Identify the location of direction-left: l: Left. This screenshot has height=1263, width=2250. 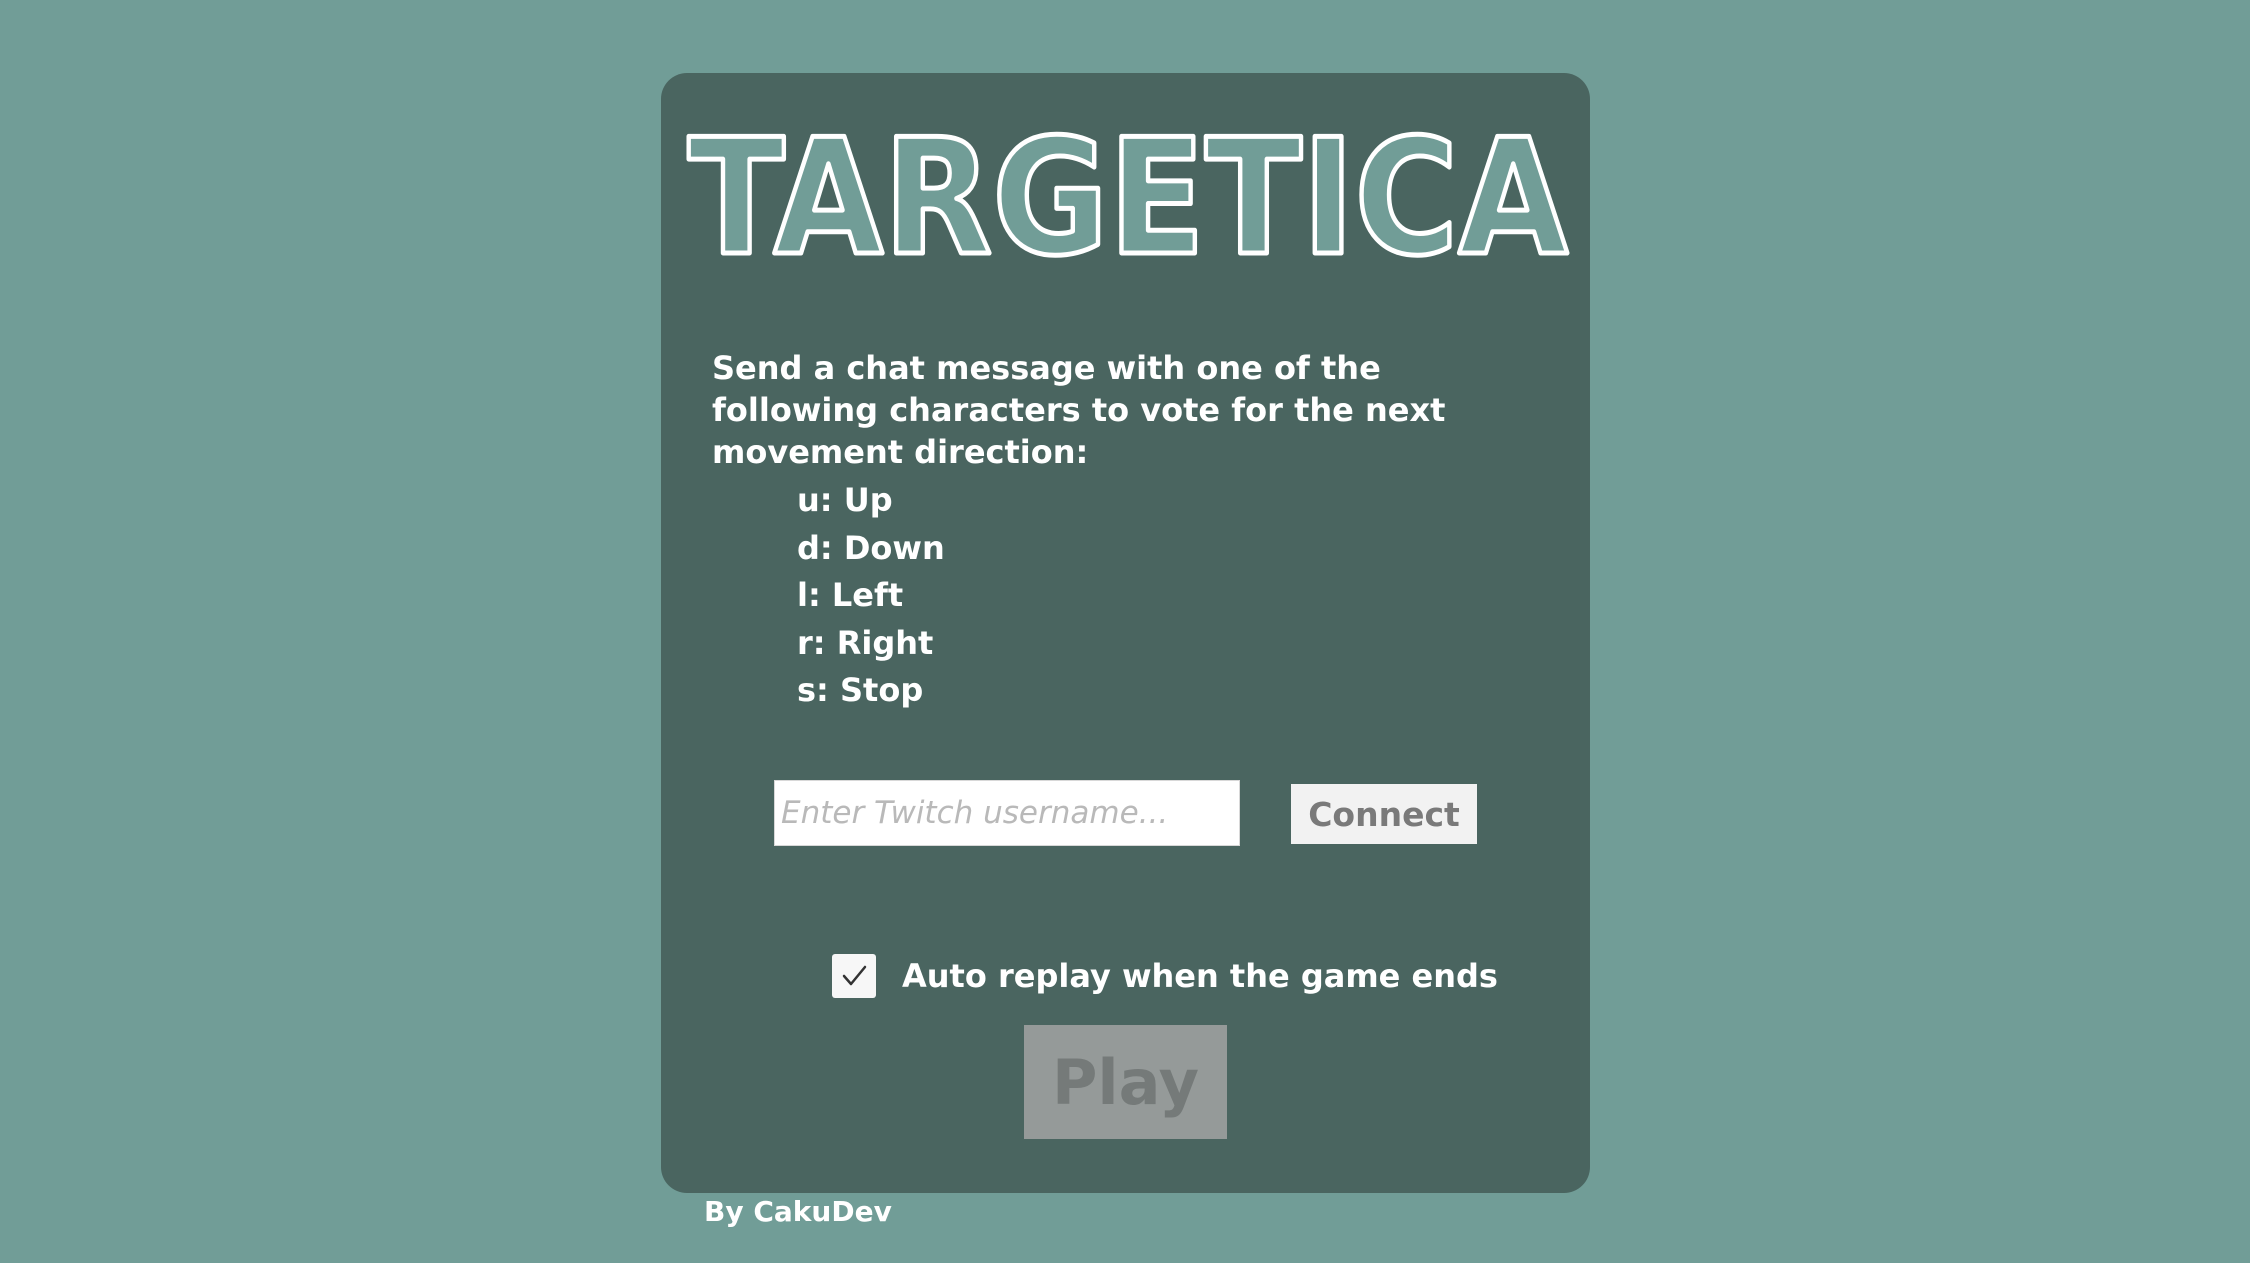
(850, 595).